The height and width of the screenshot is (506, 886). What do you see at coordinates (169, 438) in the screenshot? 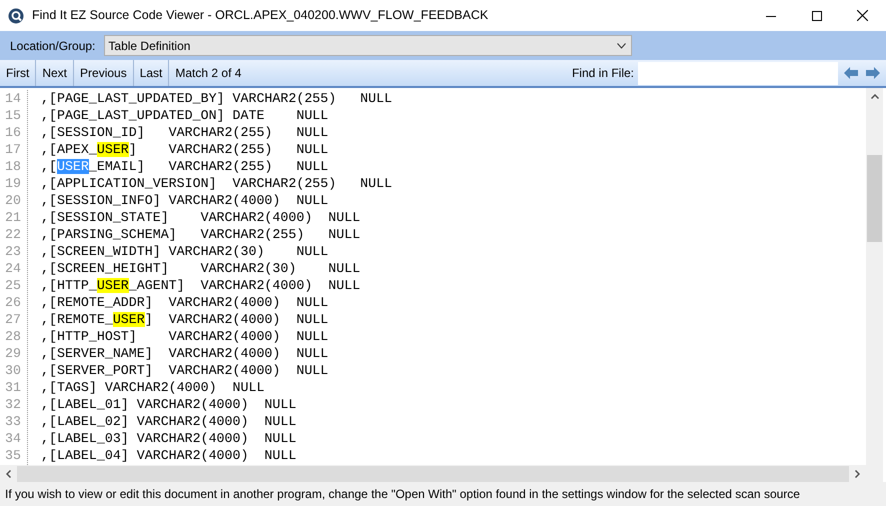
I see `code-line: ,[LABEL_03] VARCHAR2(4000) NULL` at bounding box center [169, 438].